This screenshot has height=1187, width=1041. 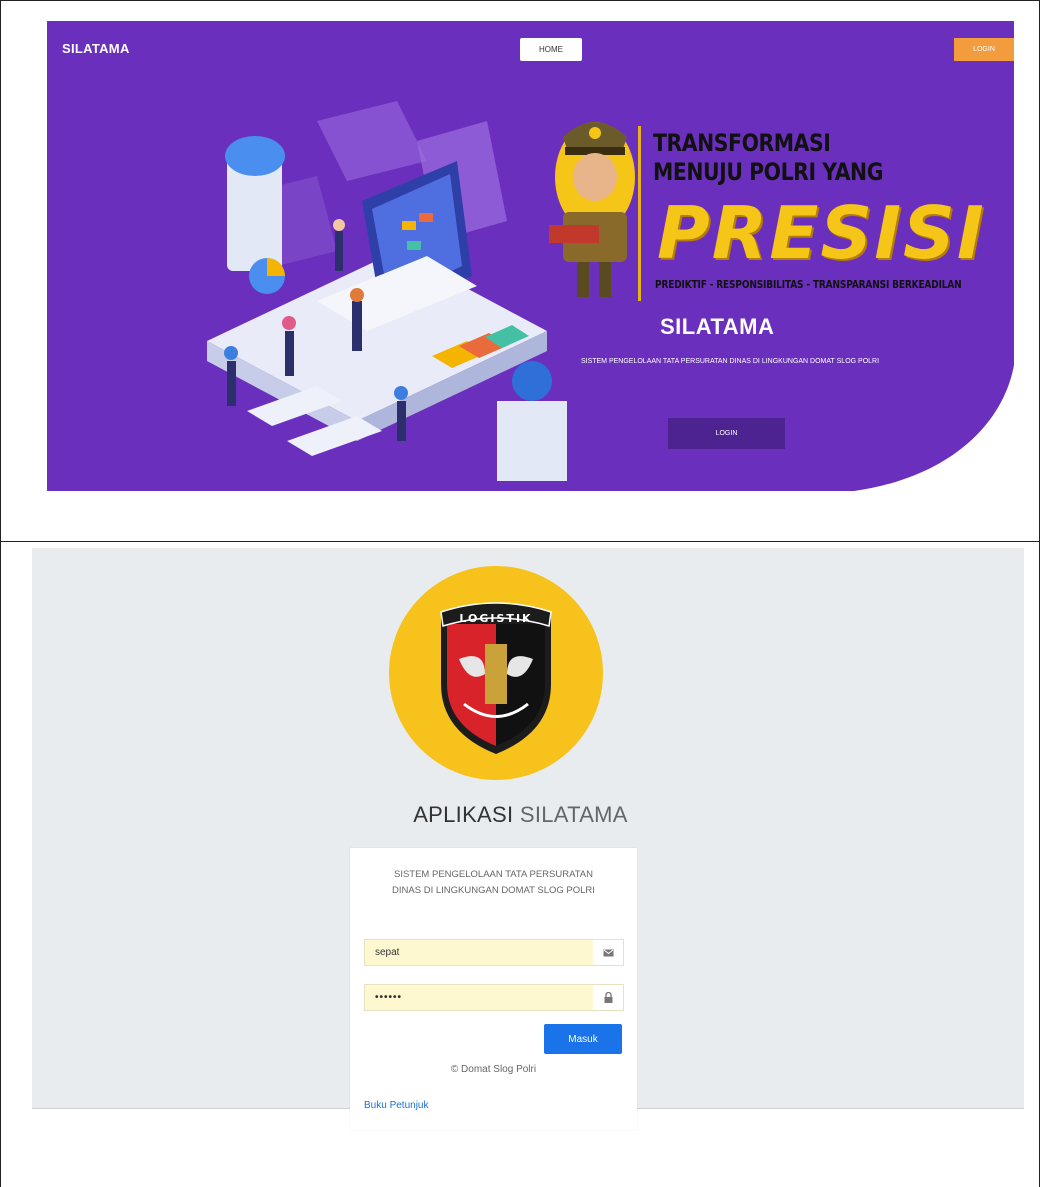 I want to click on app-title-thin: SILATAMA, so click(x=573, y=814).